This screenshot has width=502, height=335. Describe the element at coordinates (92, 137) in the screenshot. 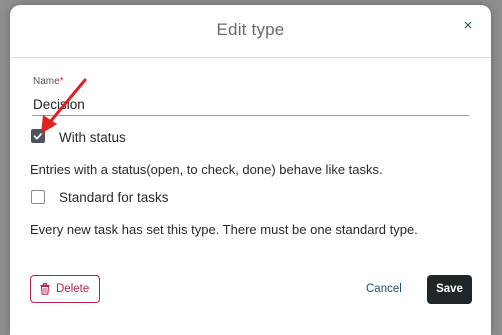

I see `with-status-label: With status` at that location.